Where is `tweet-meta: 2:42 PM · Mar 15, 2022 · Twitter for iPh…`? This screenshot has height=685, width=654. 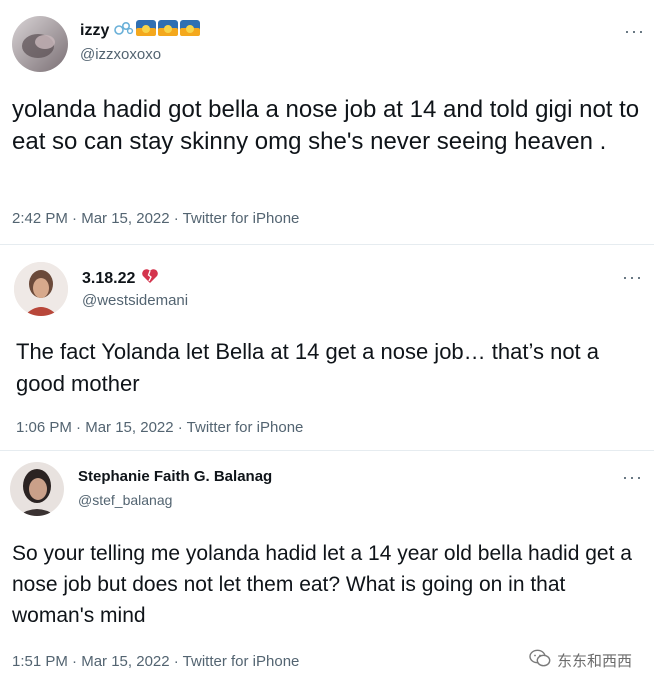 tweet-meta: 2:42 PM · Mar 15, 2022 · Twitter for iPh… is located at coordinates (155, 218).